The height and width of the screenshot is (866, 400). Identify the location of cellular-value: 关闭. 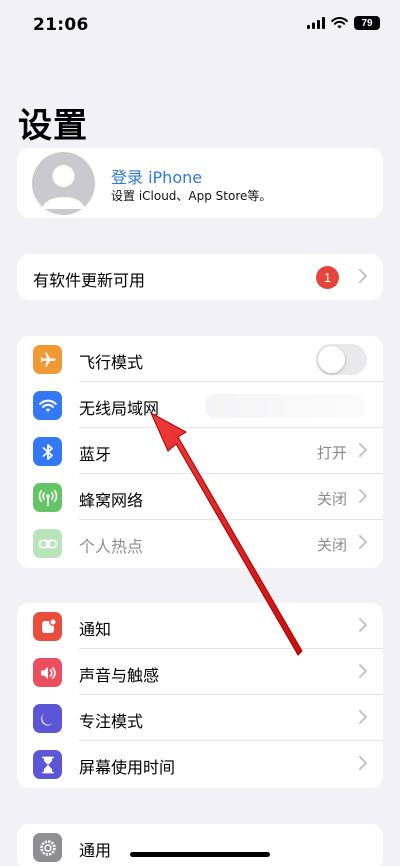
(331, 499).